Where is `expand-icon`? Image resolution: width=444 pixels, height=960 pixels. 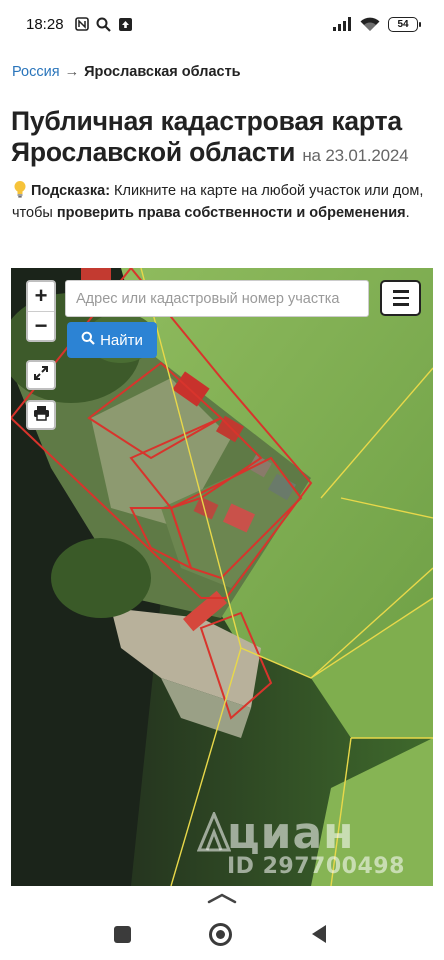 expand-icon is located at coordinates (41, 375).